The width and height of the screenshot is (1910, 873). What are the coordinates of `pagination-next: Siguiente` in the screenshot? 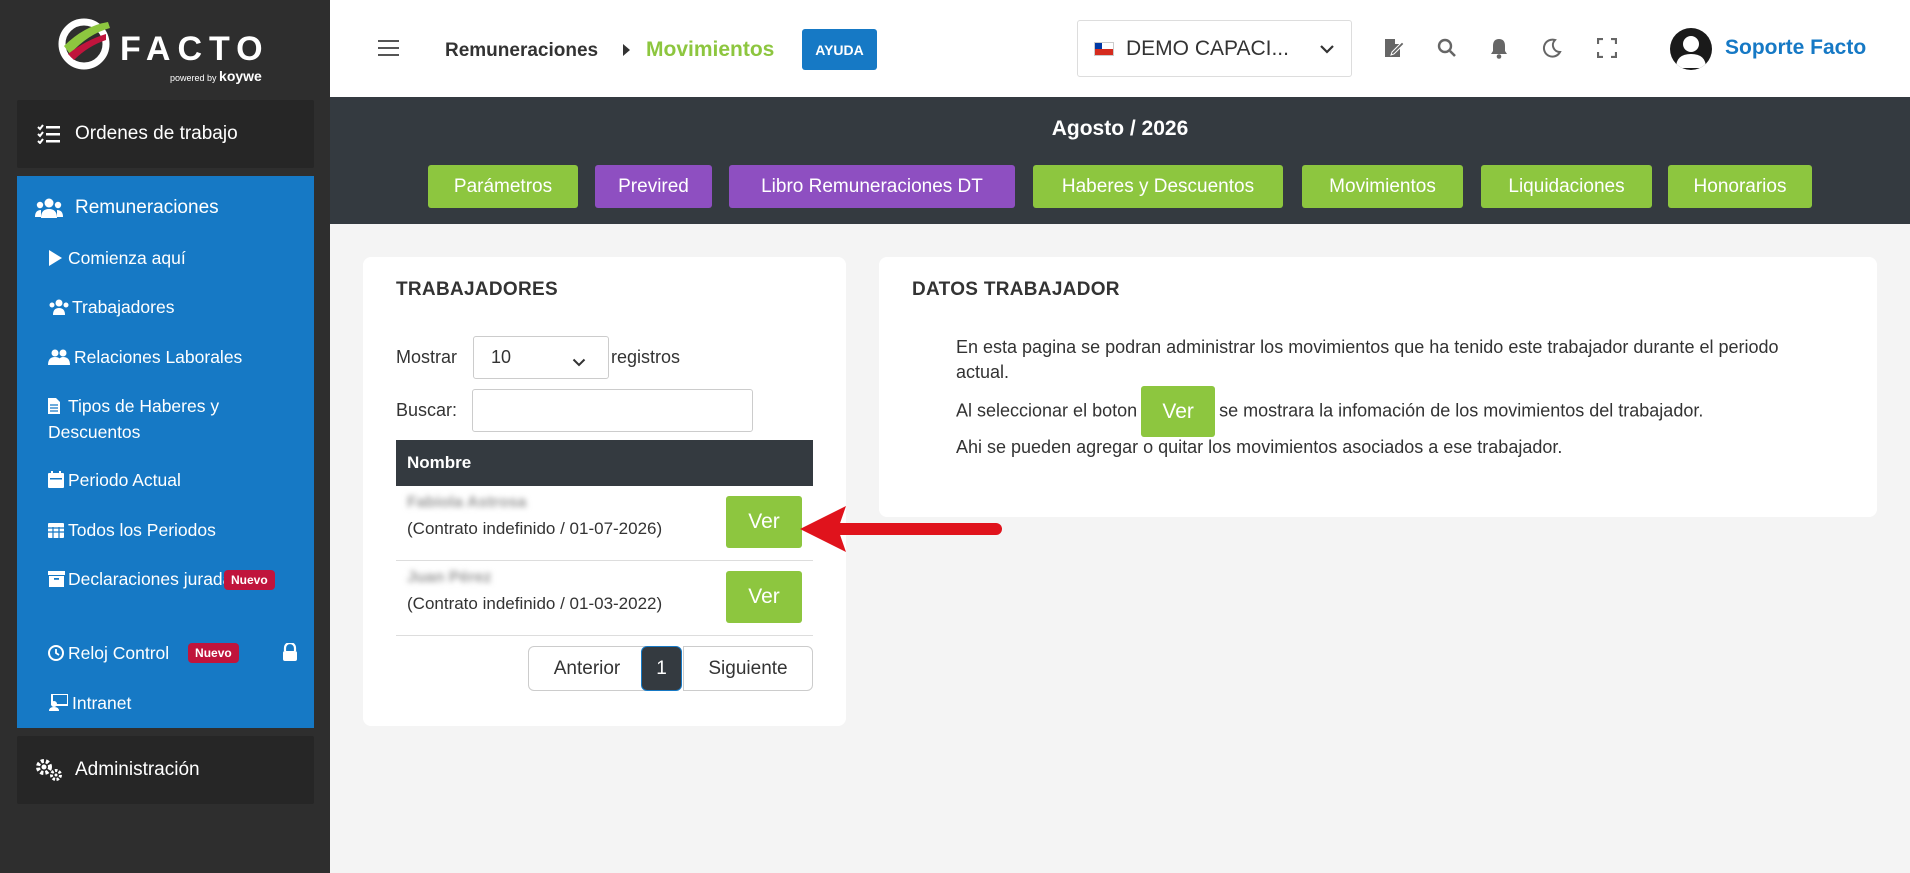 It's located at (748, 668).